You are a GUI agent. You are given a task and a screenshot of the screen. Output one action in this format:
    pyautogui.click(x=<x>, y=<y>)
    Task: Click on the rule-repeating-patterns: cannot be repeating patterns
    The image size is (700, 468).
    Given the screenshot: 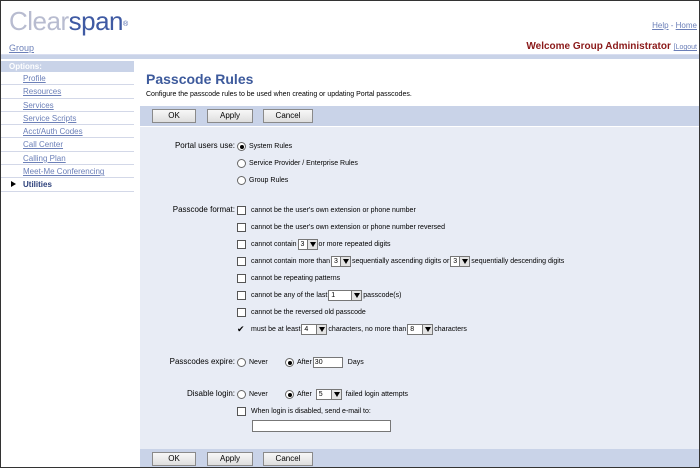 What is the action you would take?
    pyautogui.click(x=288, y=278)
    